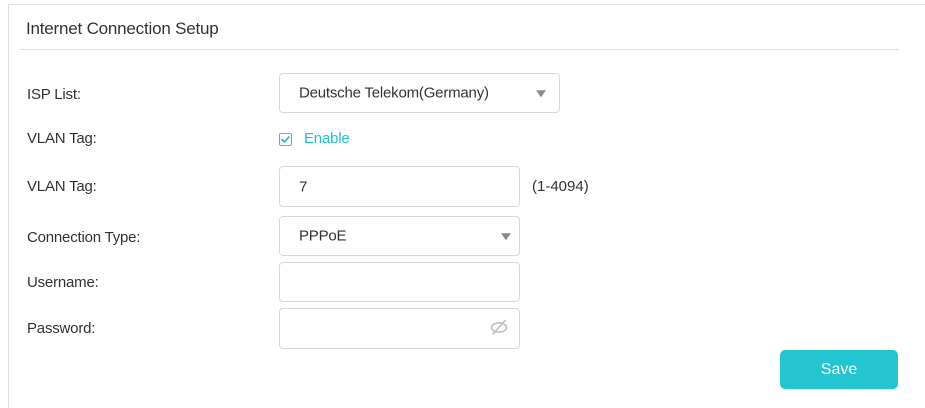 This screenshot has height=408, width=925. I want to click on page-title: Internet Connection Setup, so click(122, 28).